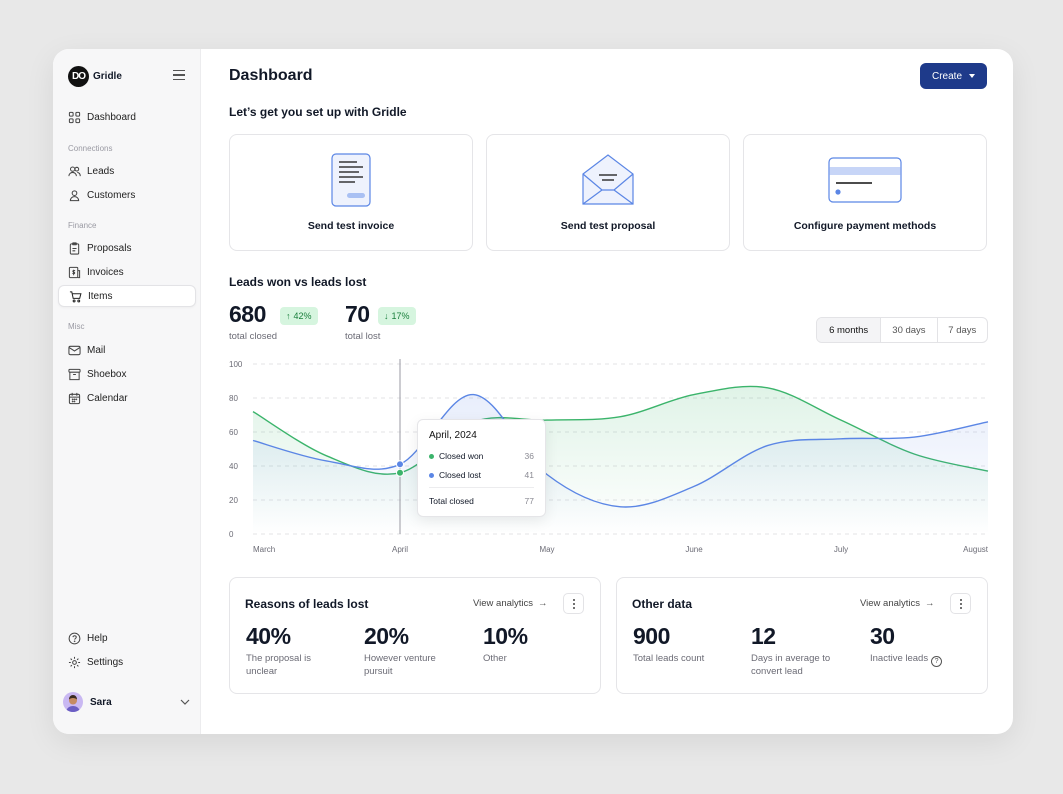 This screenshot has width=1063, height=794. I want to click on stat-block: 40% The proposal is unclear, so click(279, 650).